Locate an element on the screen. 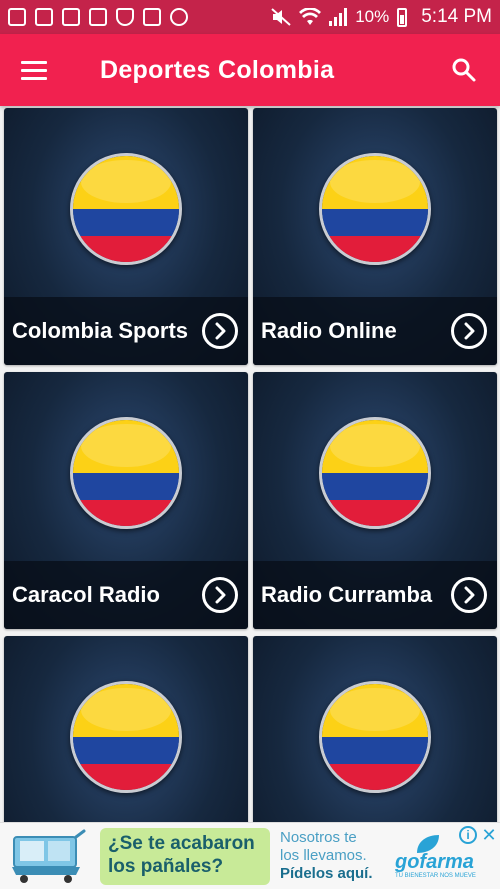 This screenshot has height=889, width=500. ad-cta: Pídelos aquí. is located at coordinates (326, 873).